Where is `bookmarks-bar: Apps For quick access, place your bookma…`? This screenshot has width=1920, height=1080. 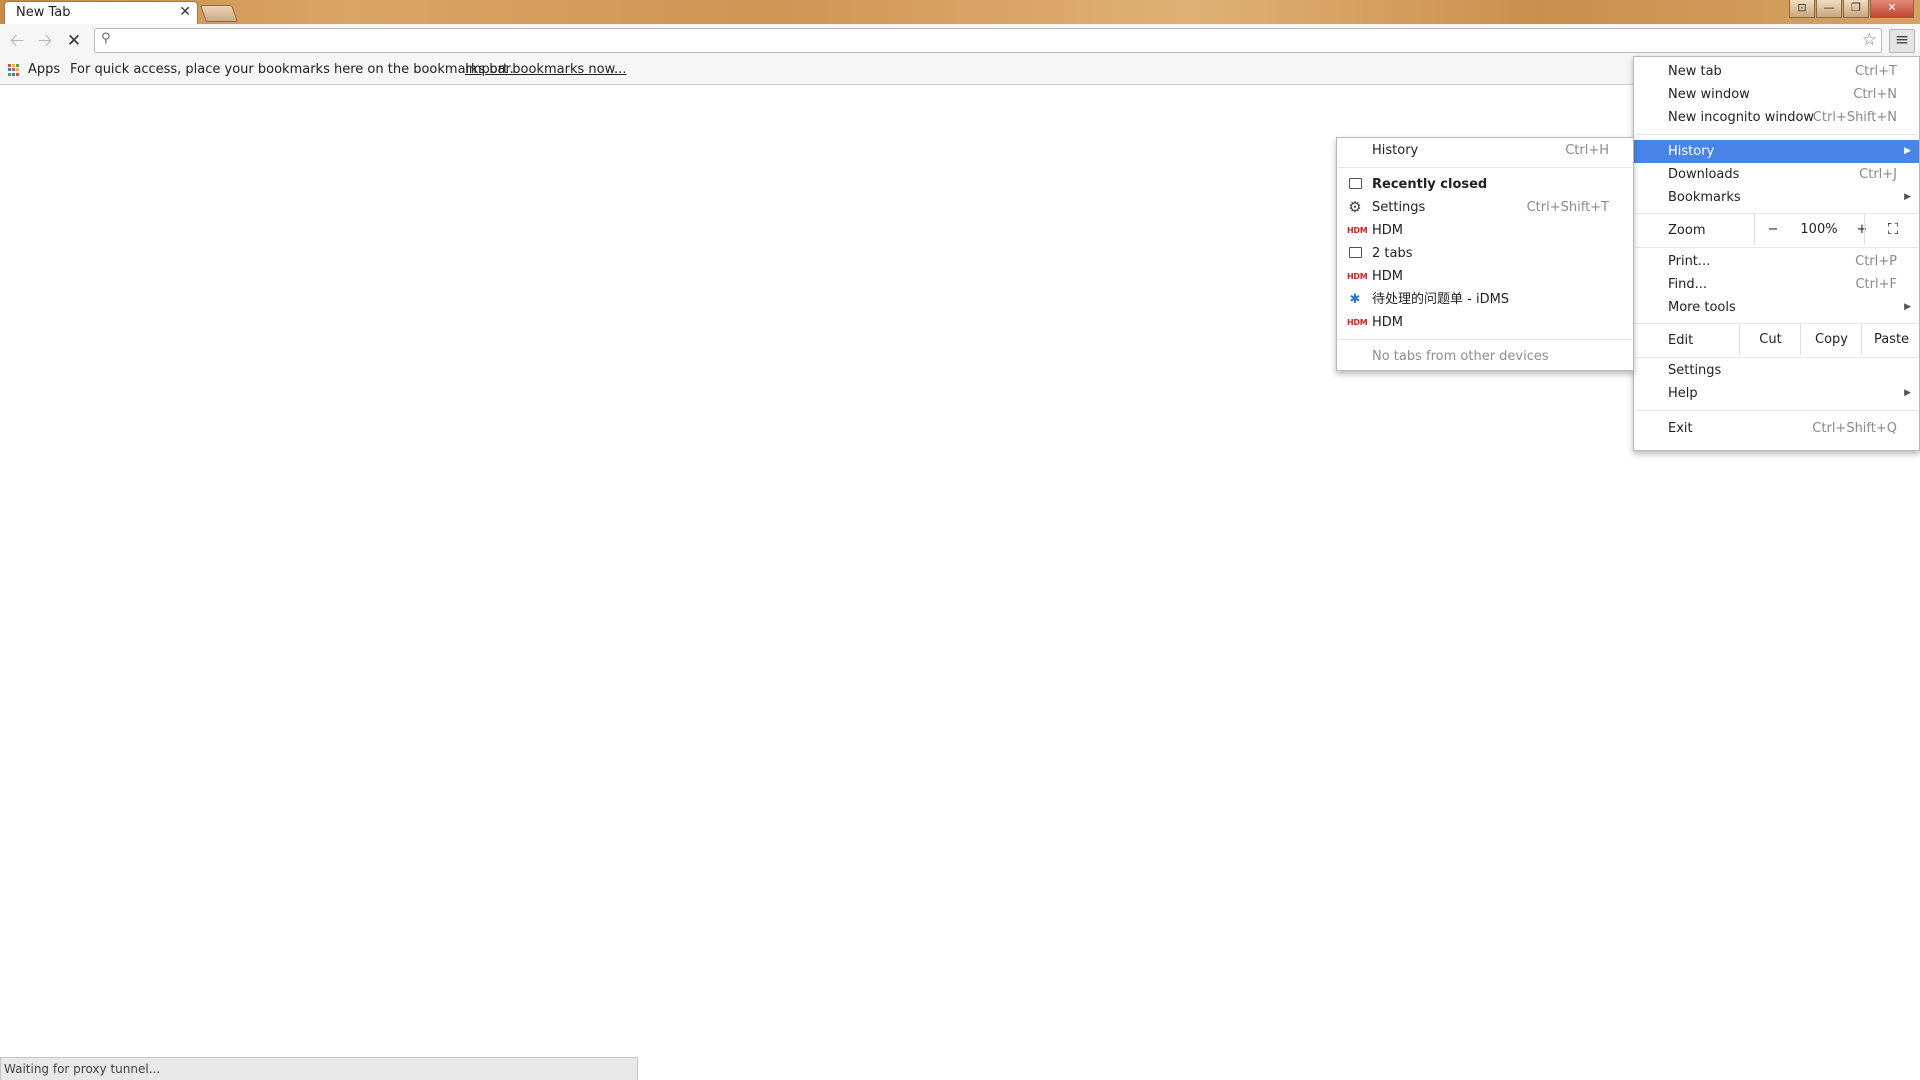 bookmarks-bar: Apps For quick access, place your bookma… is located at coordinates (960, 71).